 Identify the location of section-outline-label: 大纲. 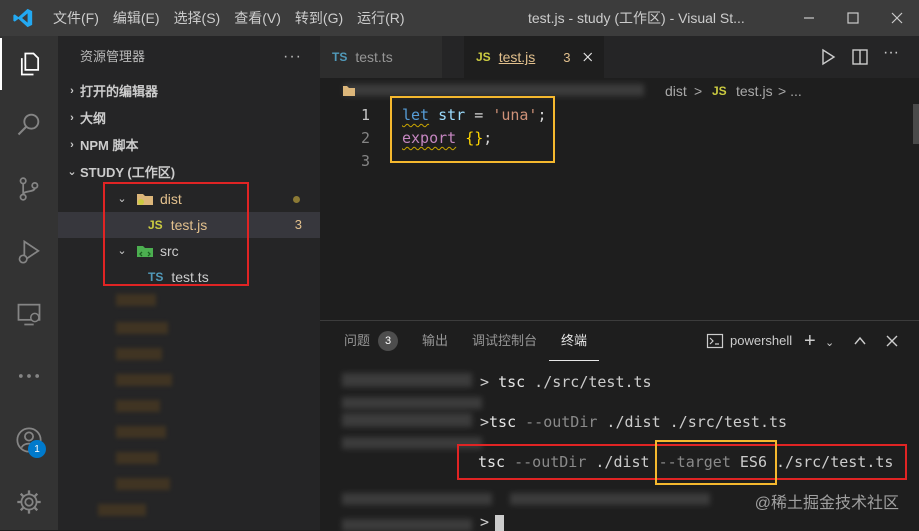
(93, 118).